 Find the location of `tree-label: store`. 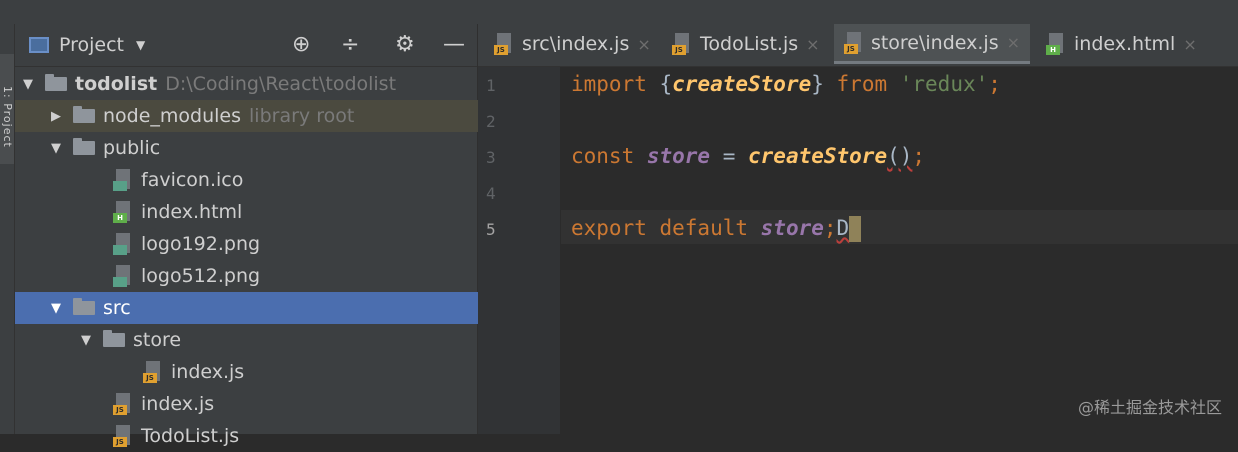

tree-label: store is located at coordinates (157, 340).